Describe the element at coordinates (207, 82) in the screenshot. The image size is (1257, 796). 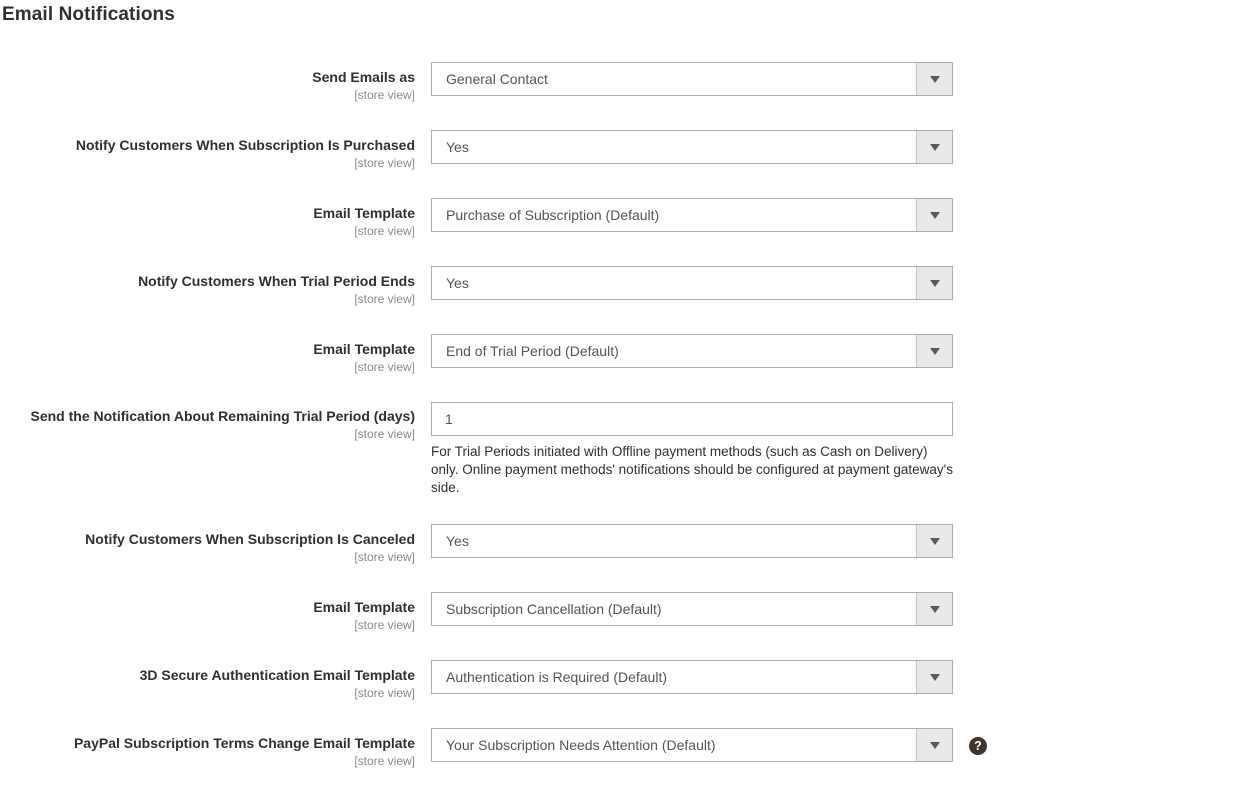
I see `field-label-send-emails-as: Send Emails as [store view]` at that location.